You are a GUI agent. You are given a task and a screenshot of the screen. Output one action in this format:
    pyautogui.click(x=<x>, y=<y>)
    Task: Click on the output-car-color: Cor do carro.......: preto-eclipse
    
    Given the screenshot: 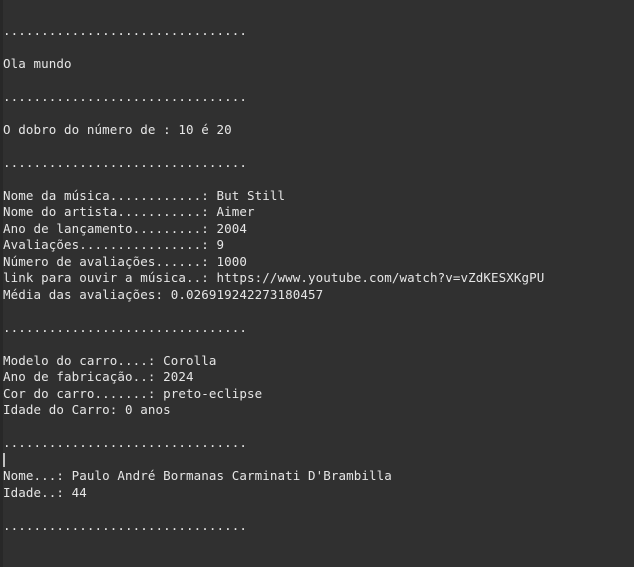 What is the action you would take?
    pyautogui.click(x=133, y=393)
    